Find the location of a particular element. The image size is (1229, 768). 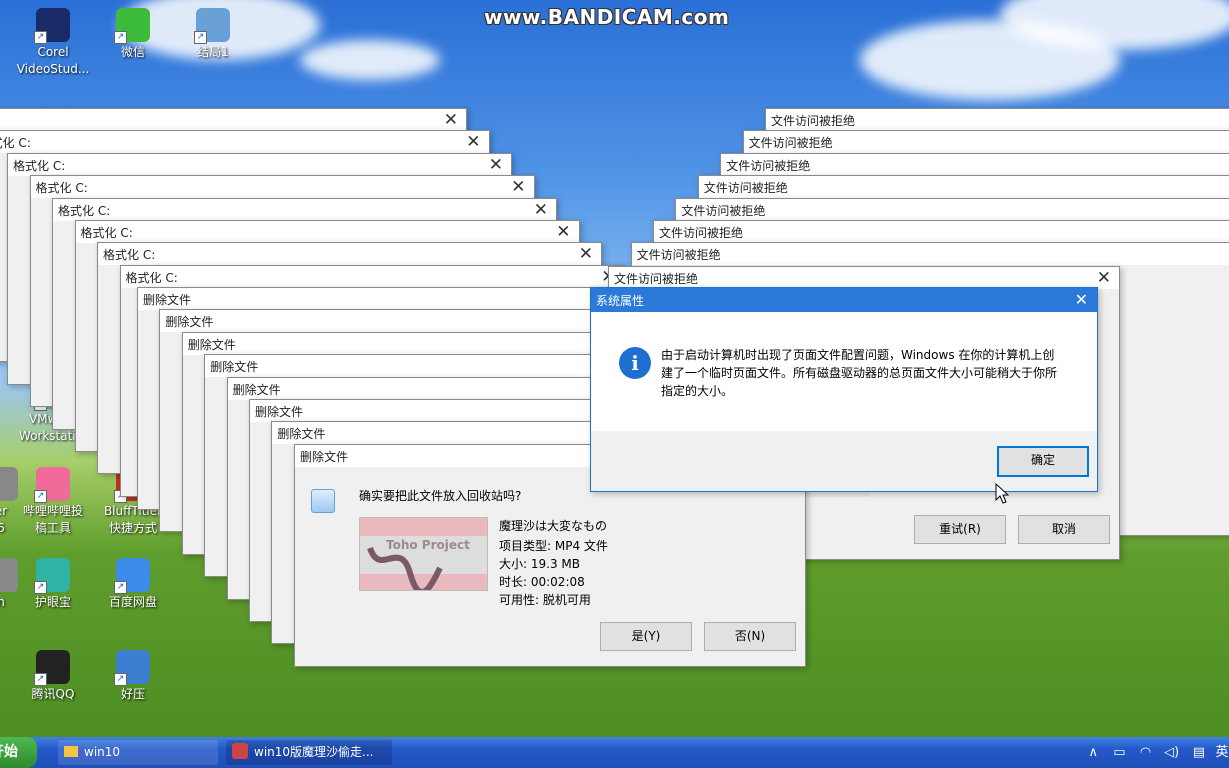

desktop-icon: ↗ 微信 is located at coordinates (133, 34).